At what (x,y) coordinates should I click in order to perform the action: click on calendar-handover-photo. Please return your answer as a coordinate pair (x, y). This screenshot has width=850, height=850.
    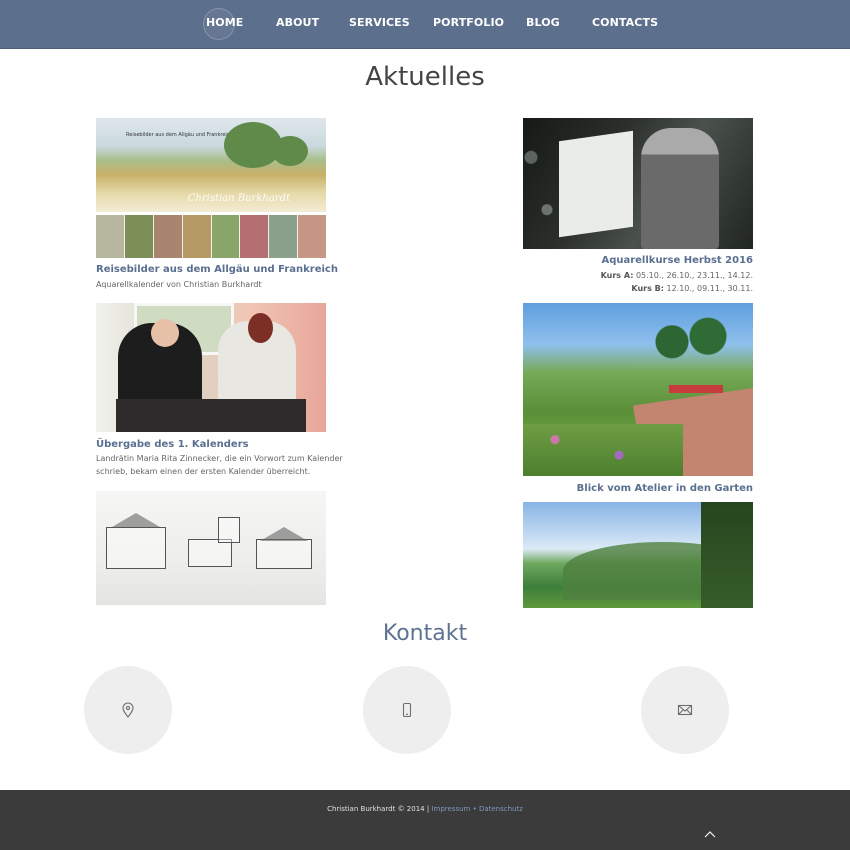
    Looking at the image, I should click on (211, 367).